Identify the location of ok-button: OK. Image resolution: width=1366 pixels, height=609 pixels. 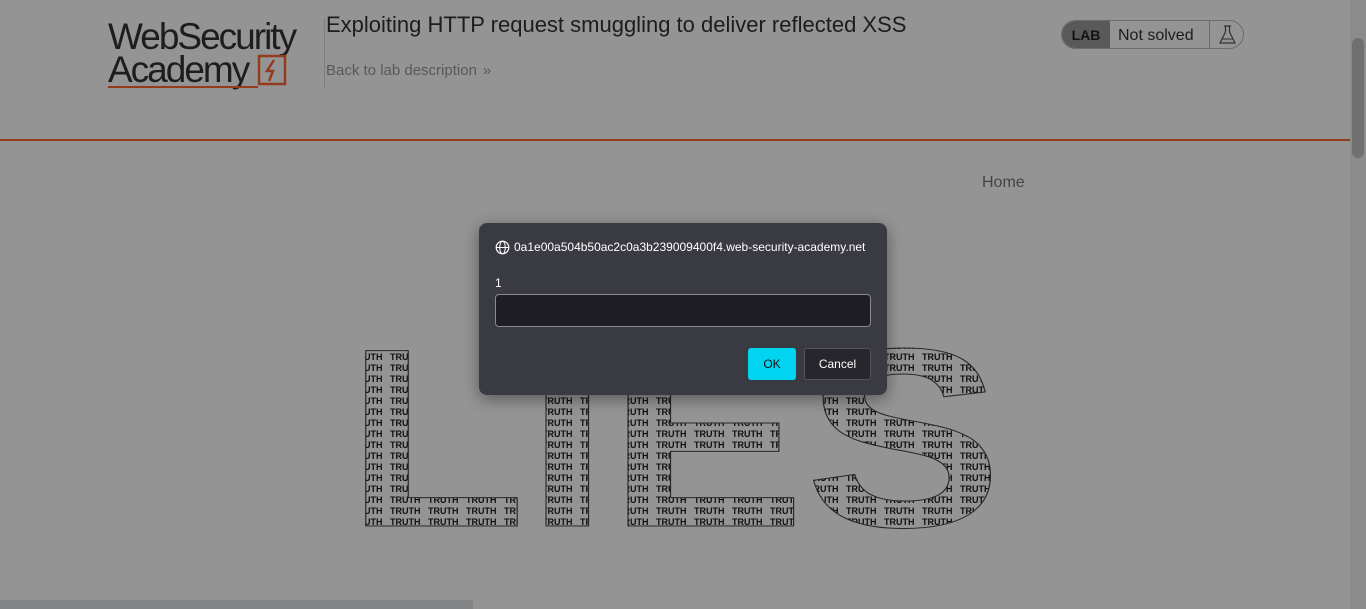
(772, 364).